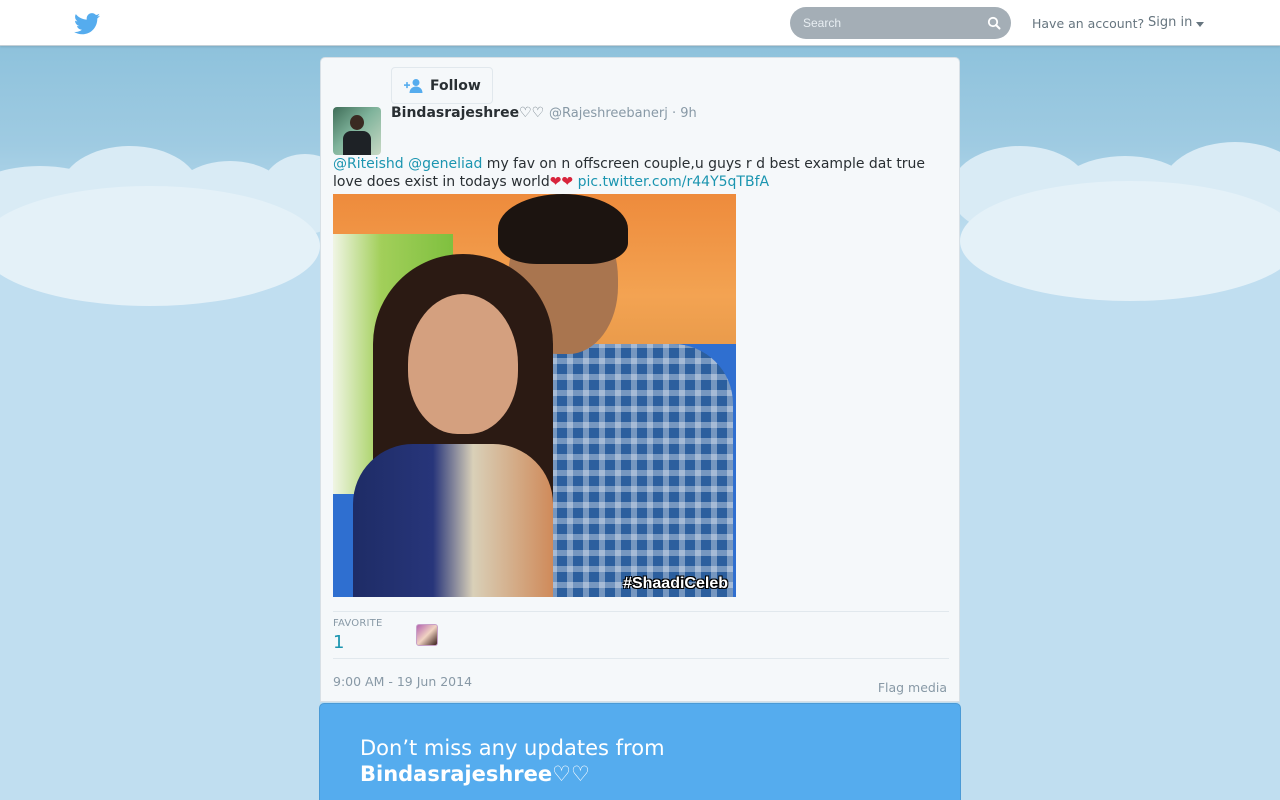 This screenshot has width=1280, height=800. I want to click on search-icon, so click(994, 23).